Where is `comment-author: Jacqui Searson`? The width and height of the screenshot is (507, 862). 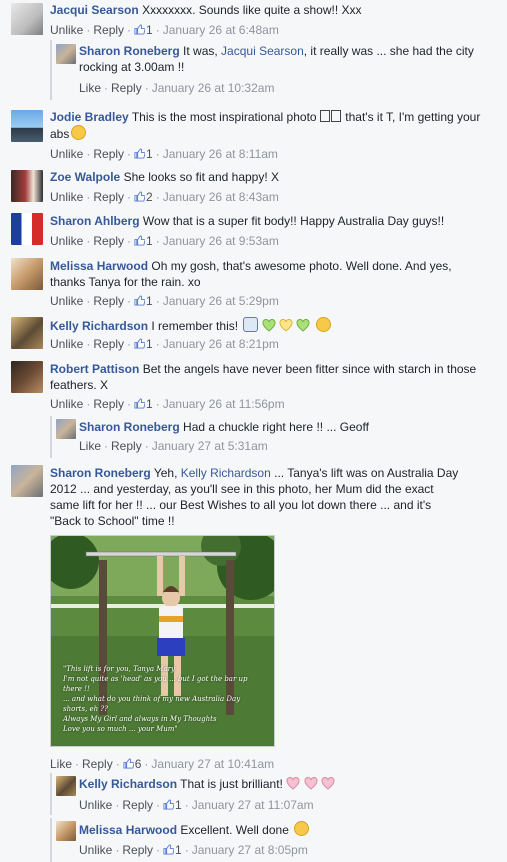 comment-author: Jacqui Searson is located at coordinates (94, 10).